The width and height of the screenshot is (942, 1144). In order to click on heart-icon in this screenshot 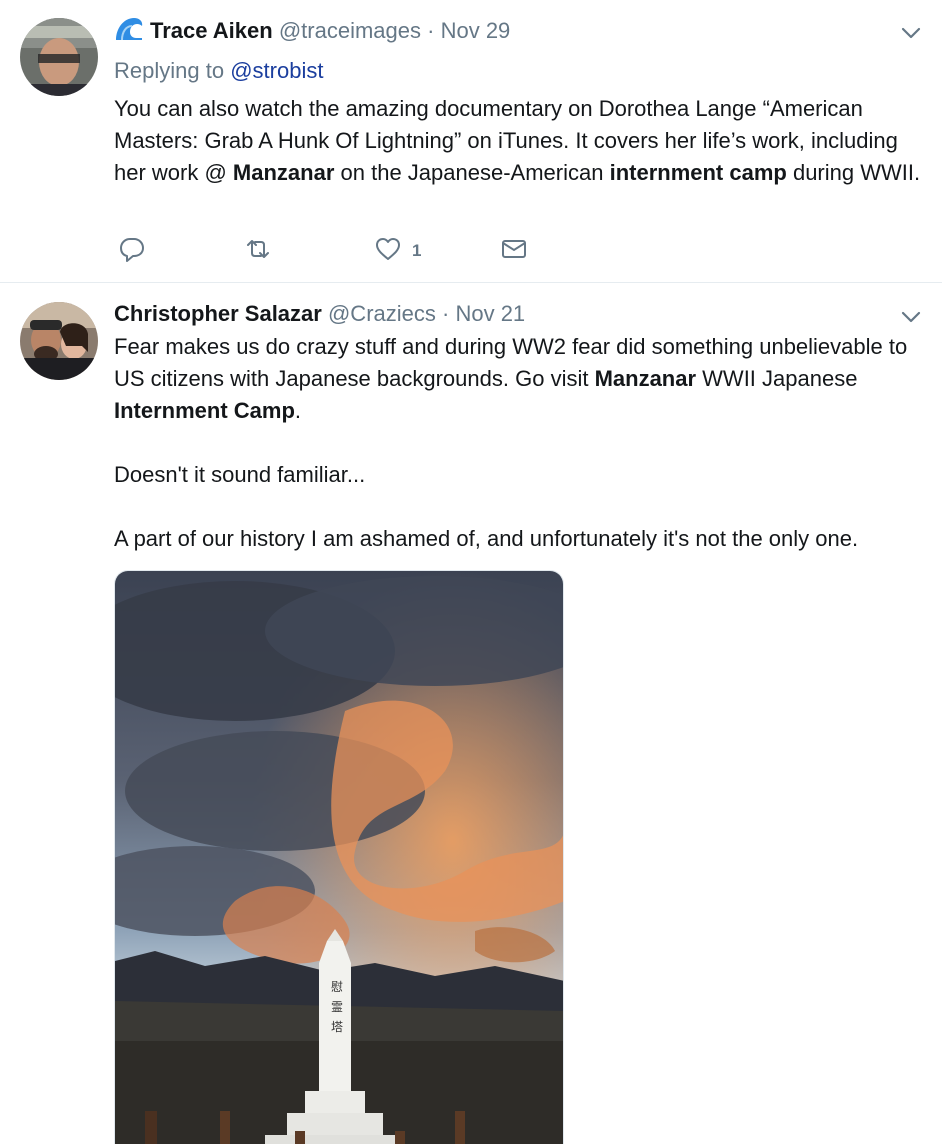, I will do `click(388, 251)`.